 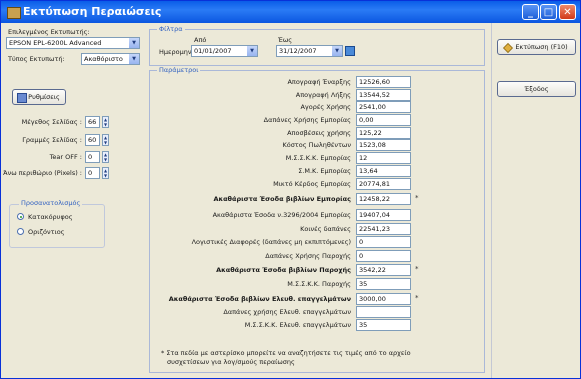 I want to click on param-input: 3542,22, so click(x=383, y=270).